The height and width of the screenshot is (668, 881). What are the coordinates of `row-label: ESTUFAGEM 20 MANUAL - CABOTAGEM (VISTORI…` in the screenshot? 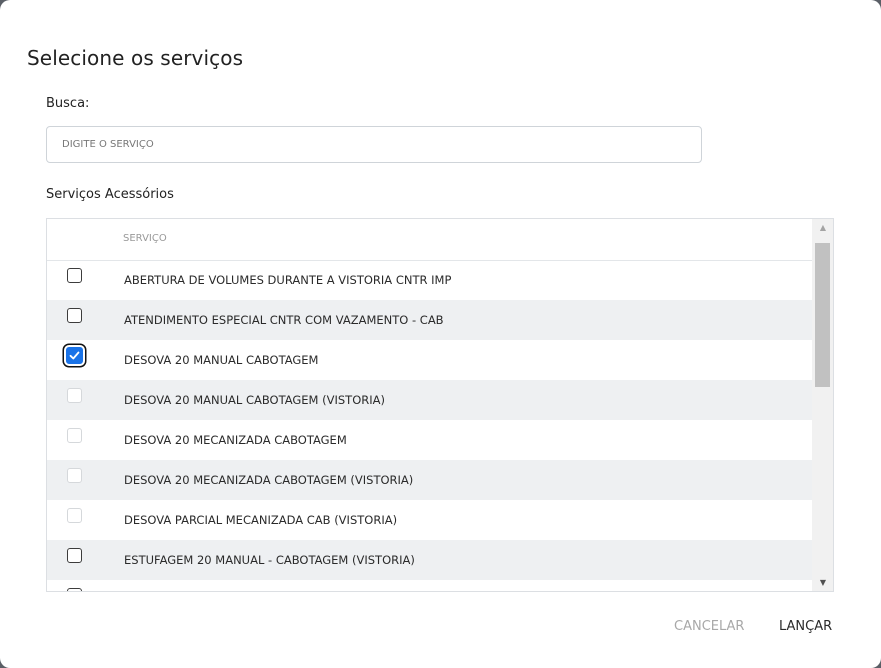 It's located at (269, 560).